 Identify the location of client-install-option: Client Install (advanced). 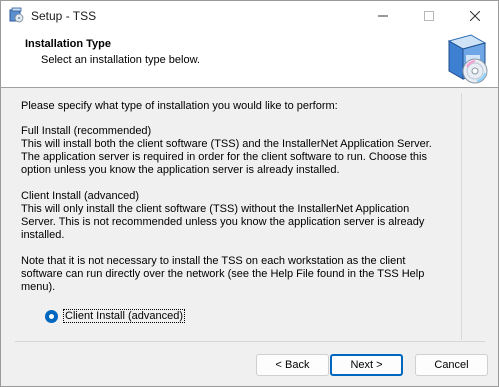
(115, 316).